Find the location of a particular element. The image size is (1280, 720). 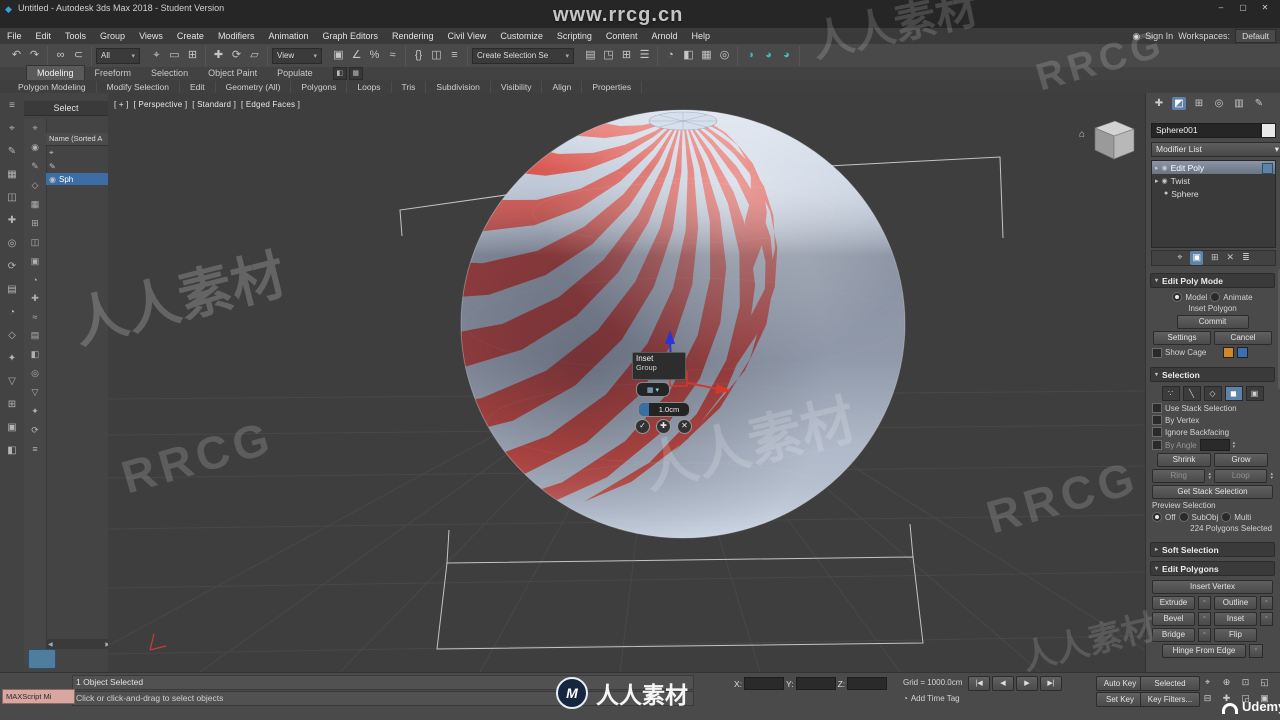

viewport-nav-icon: ▣ is located at coordinates (1264, 698).